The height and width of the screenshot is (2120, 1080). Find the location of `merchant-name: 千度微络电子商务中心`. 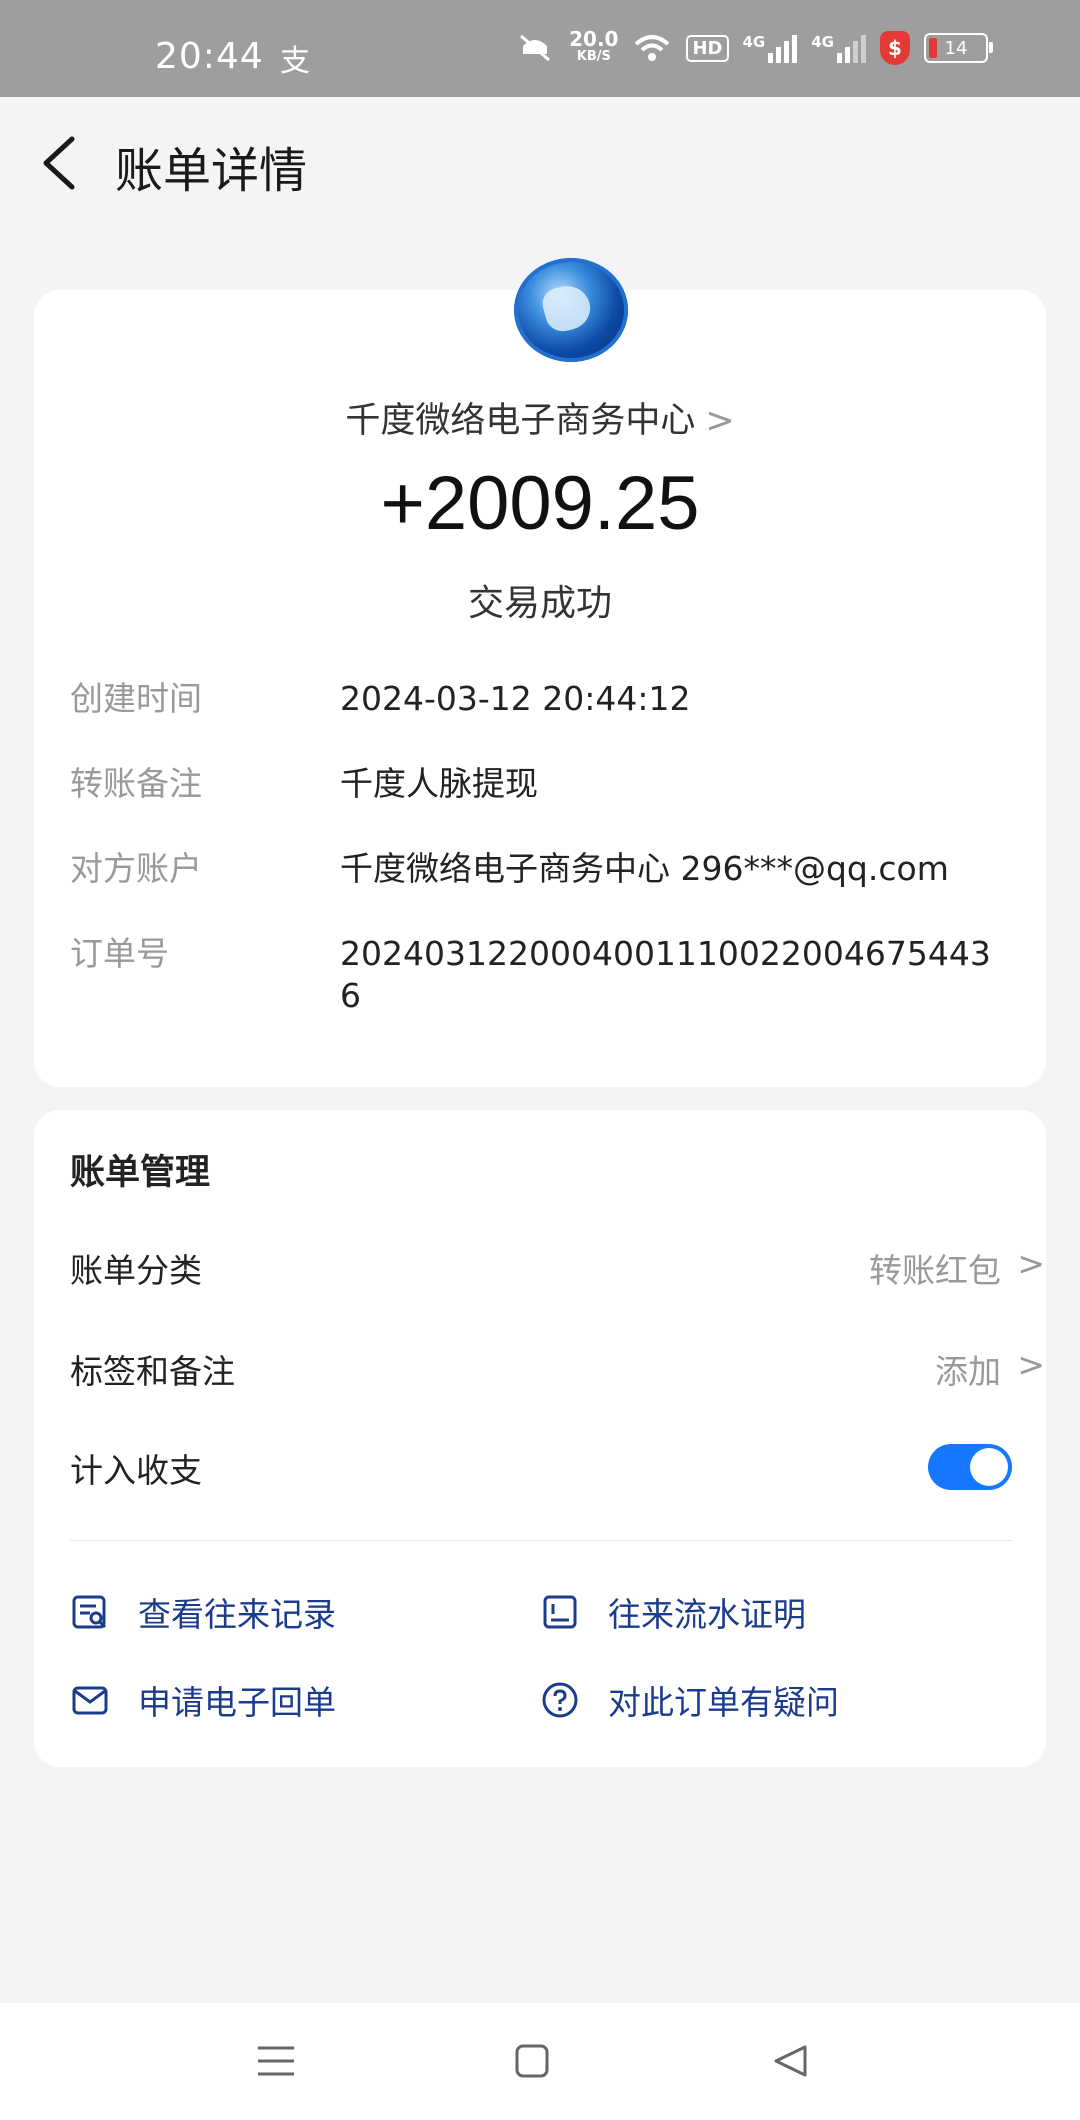

merchant-name: 千度微络电子商务中心 is located at coordinates (520, 421).